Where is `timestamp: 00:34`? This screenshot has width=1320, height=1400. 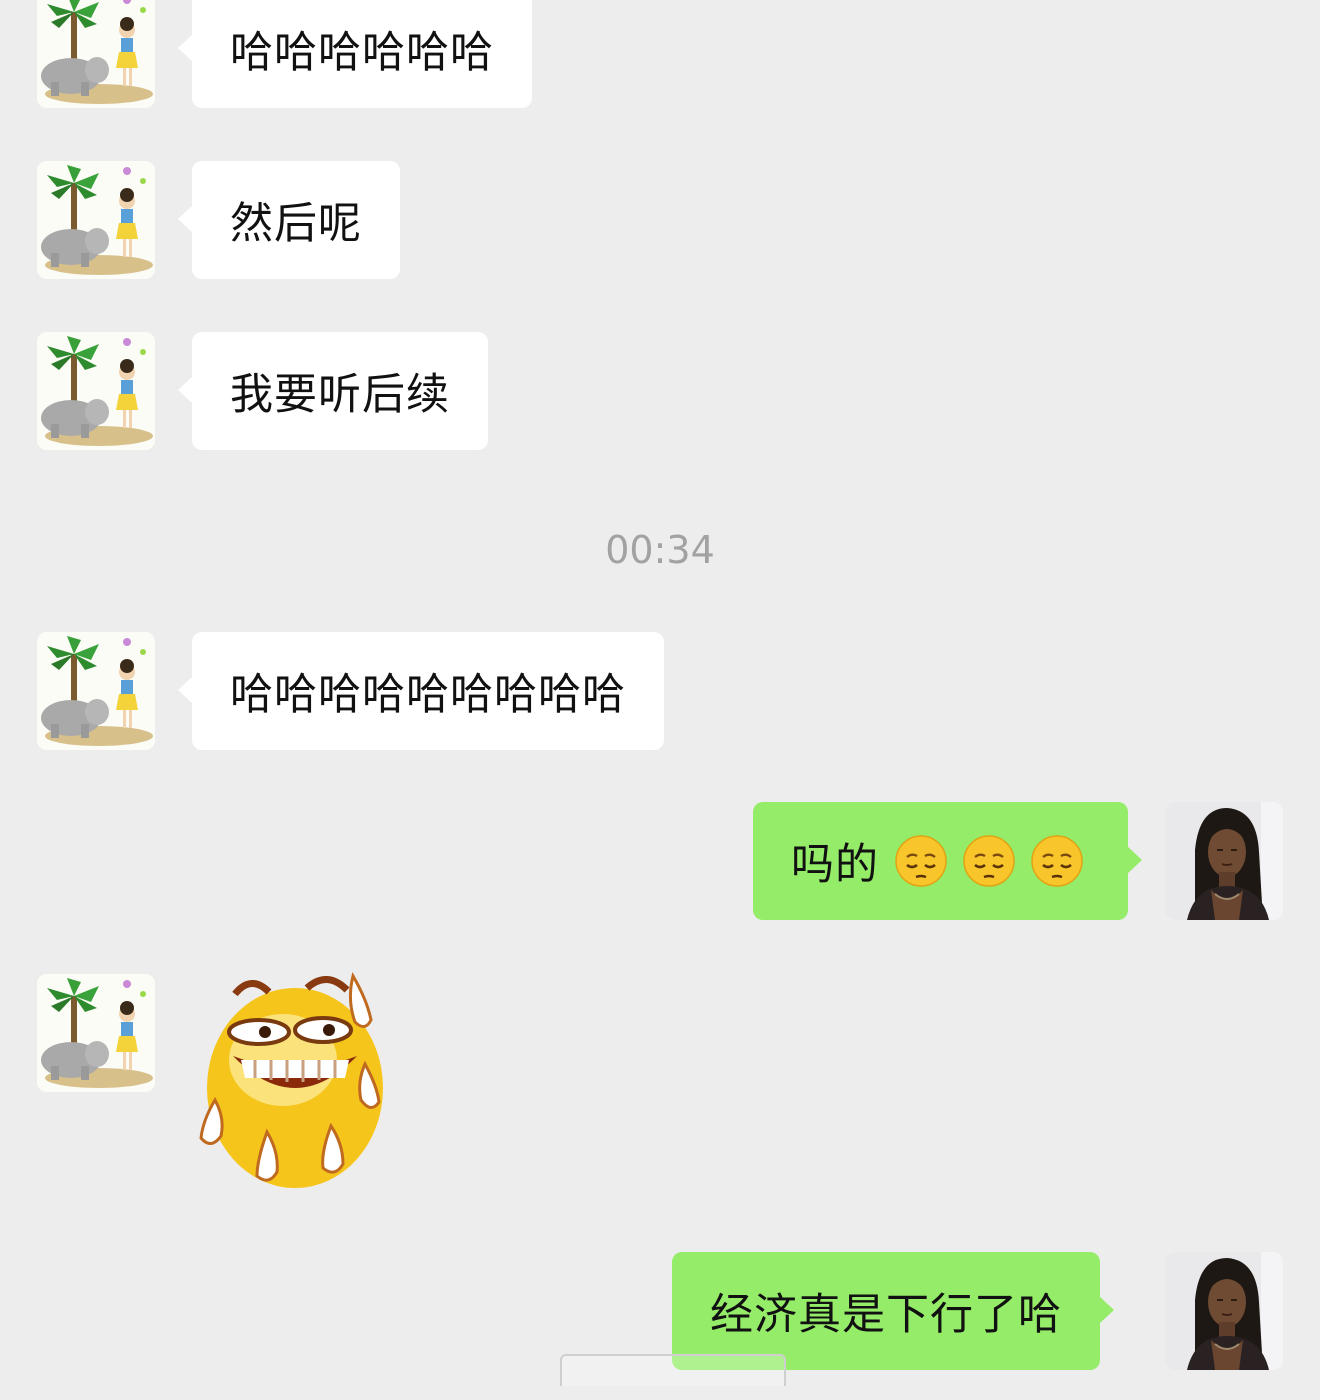 timestamp: 00:34 is located at coordinates (660, 550).